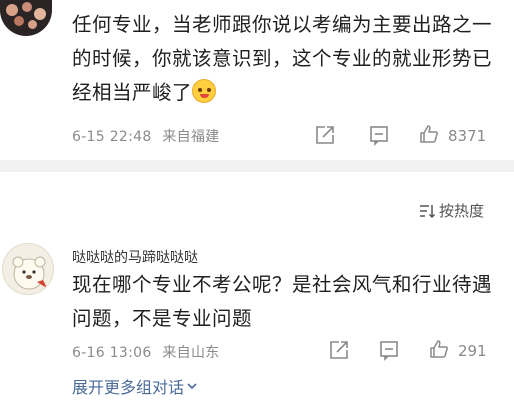 This screenshot has width=514, height=406. I want to click on like-count: 291, so click(472, 351).